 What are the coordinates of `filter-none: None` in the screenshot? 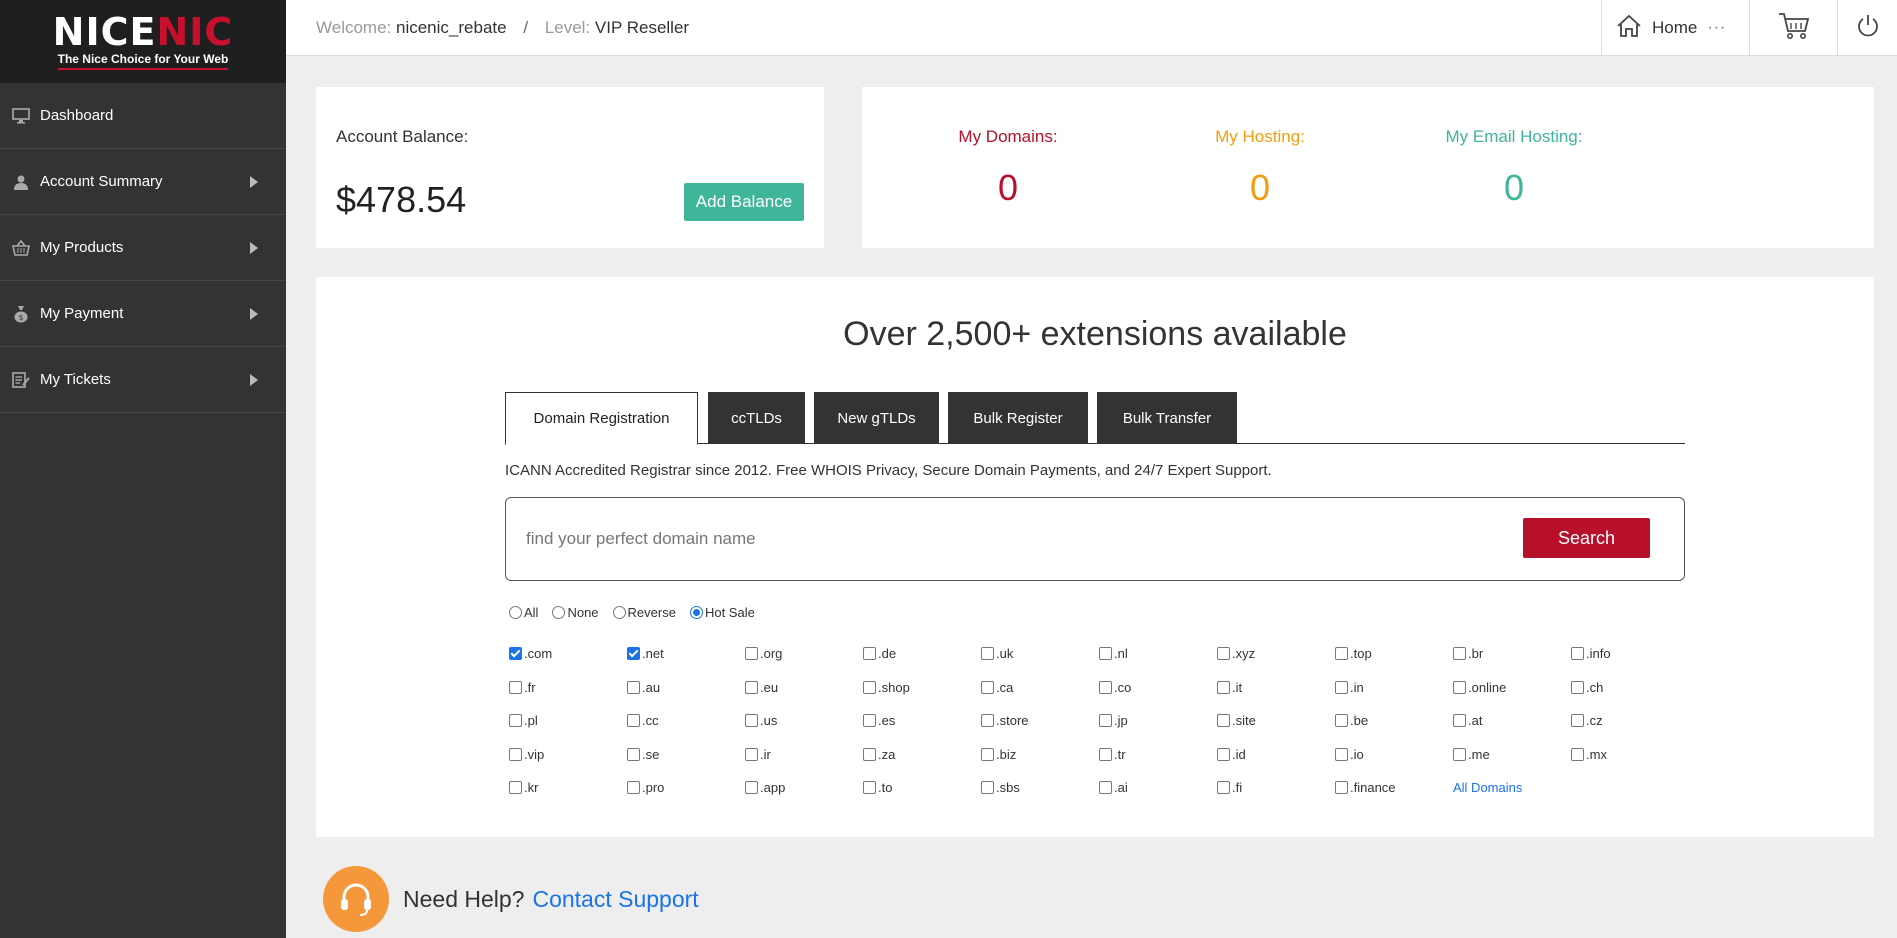 It's located at (575, 612).